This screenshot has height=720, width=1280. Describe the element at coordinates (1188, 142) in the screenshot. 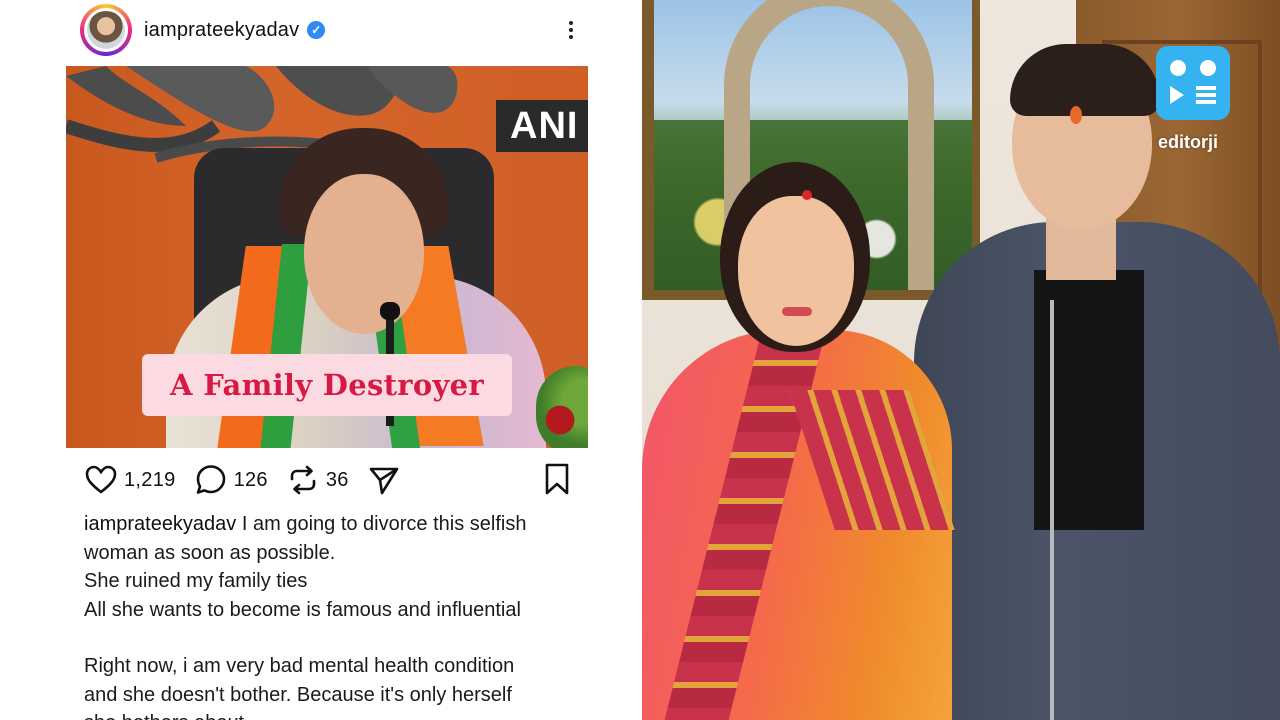

I see `brand-name: editorji` at that location.